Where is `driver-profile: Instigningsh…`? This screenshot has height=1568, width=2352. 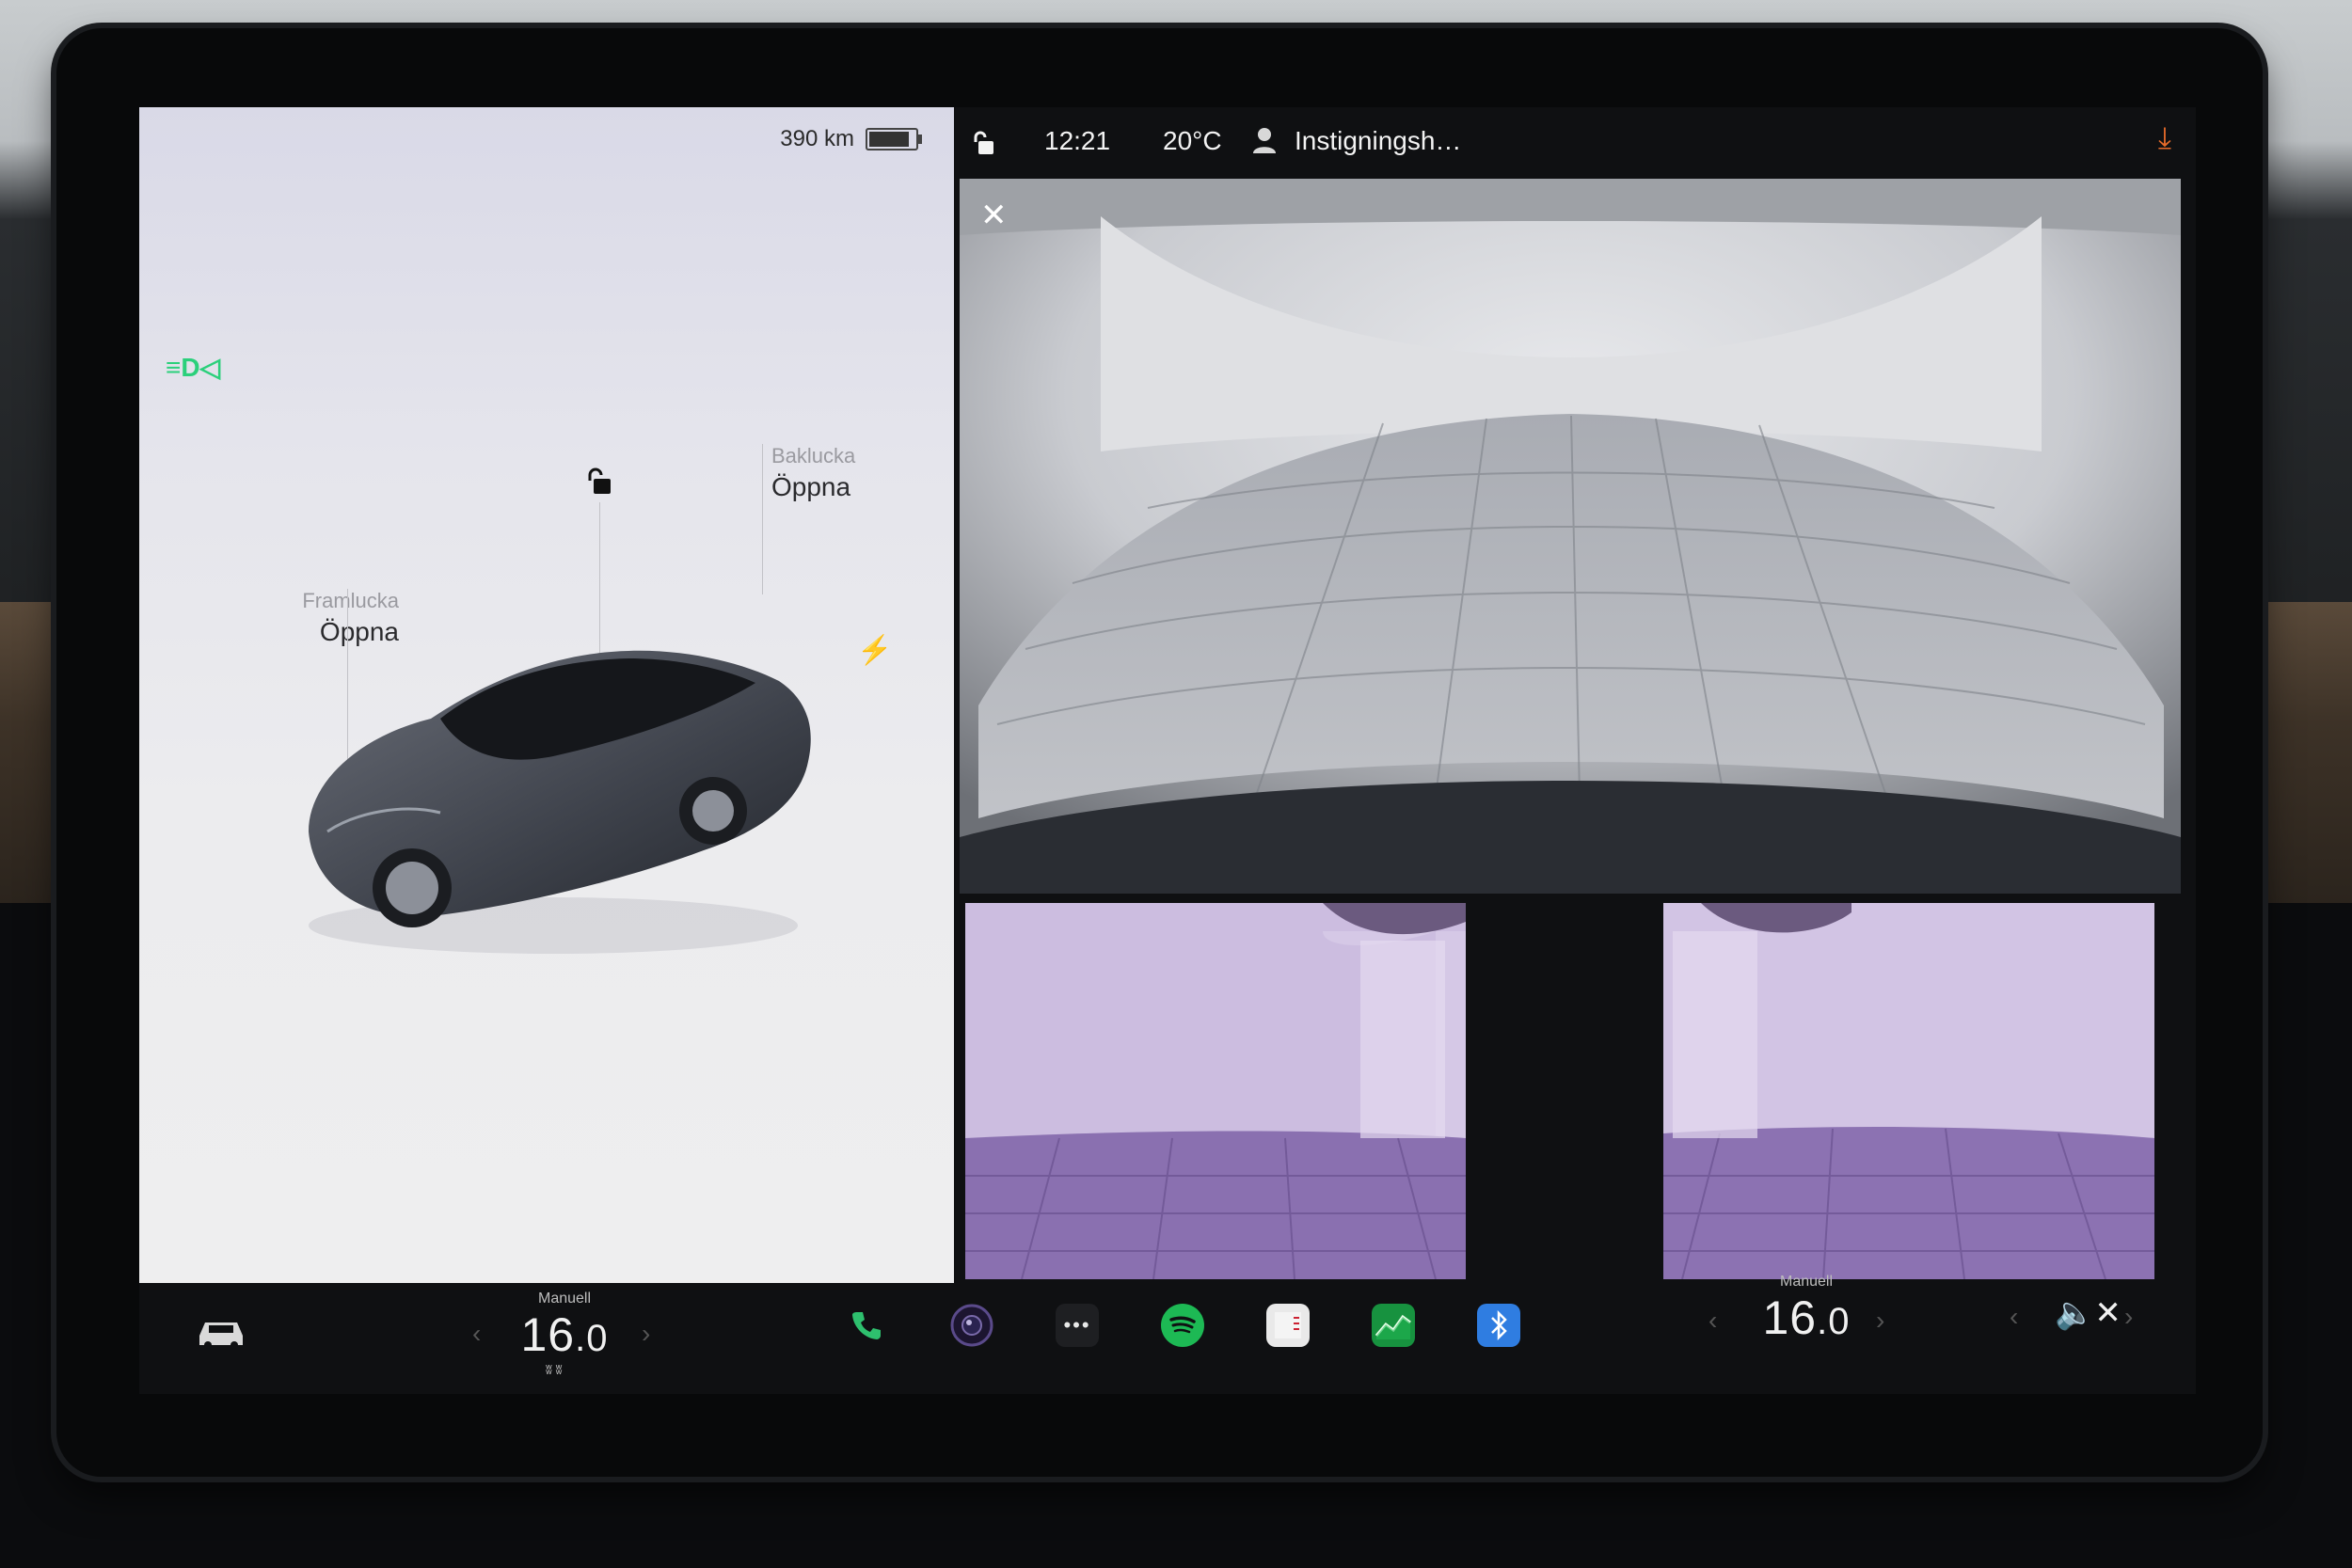 driver-profile: Instigningsh… is located at coordinates (1378, 141).